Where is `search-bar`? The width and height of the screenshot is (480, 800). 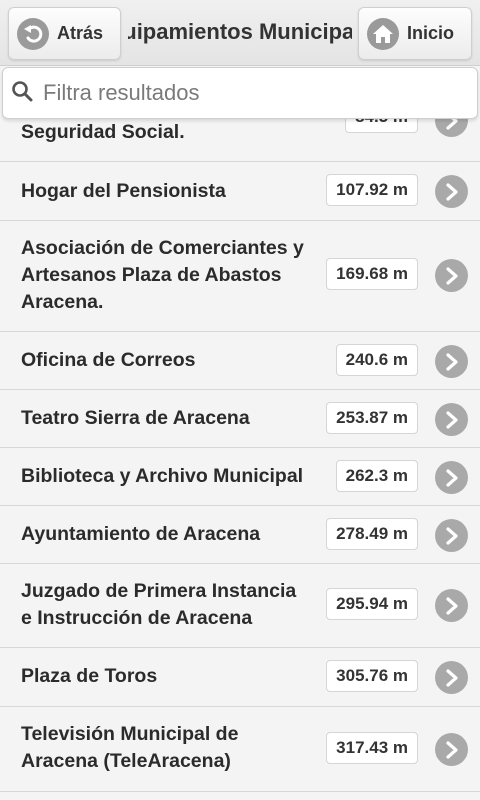
search-bar is located at coordinates (240, 93).